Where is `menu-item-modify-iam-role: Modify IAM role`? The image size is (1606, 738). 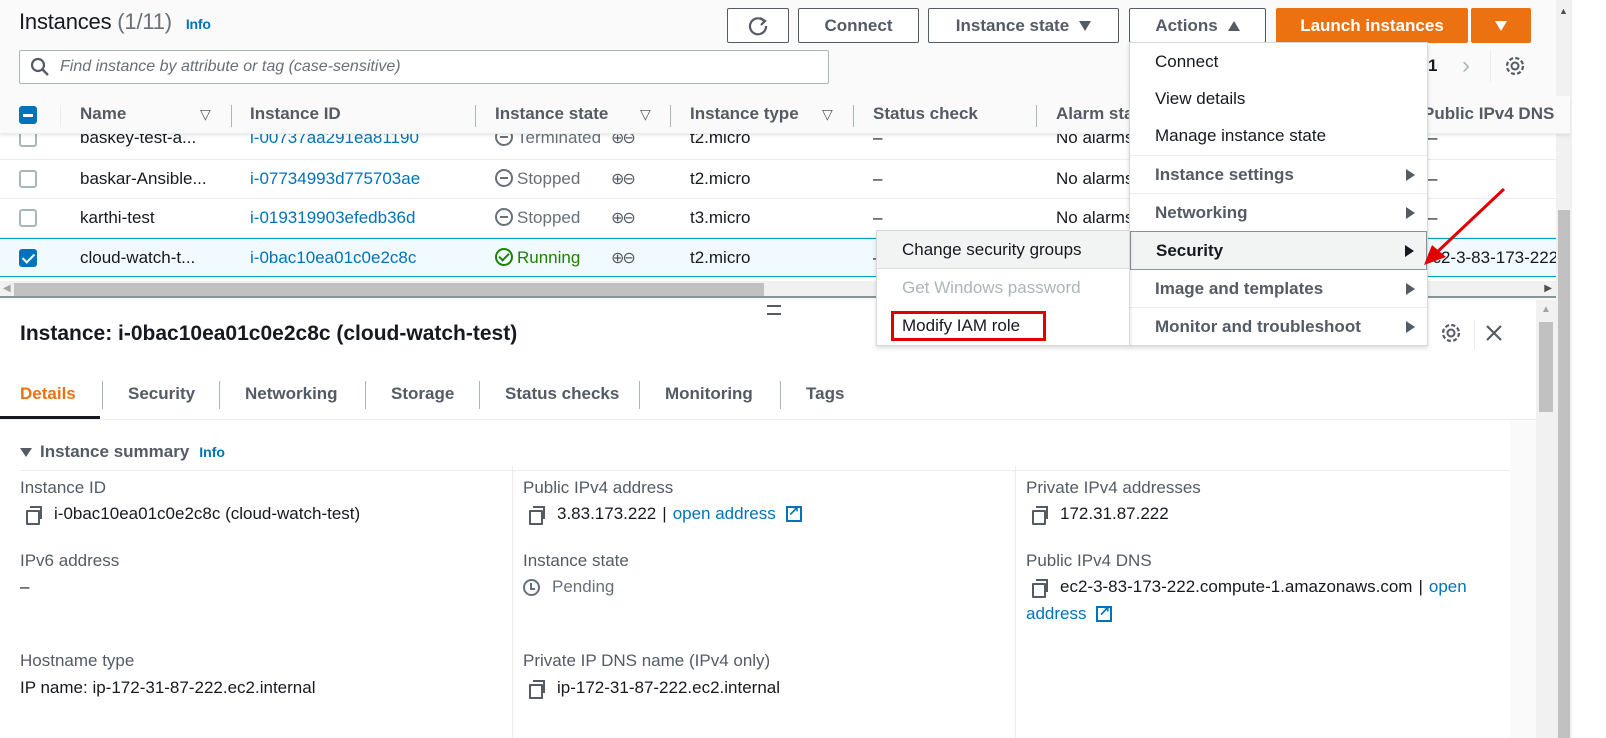 menu-item-modify-iam-role: Modify IAM role is located at coordinates (1003, 326).